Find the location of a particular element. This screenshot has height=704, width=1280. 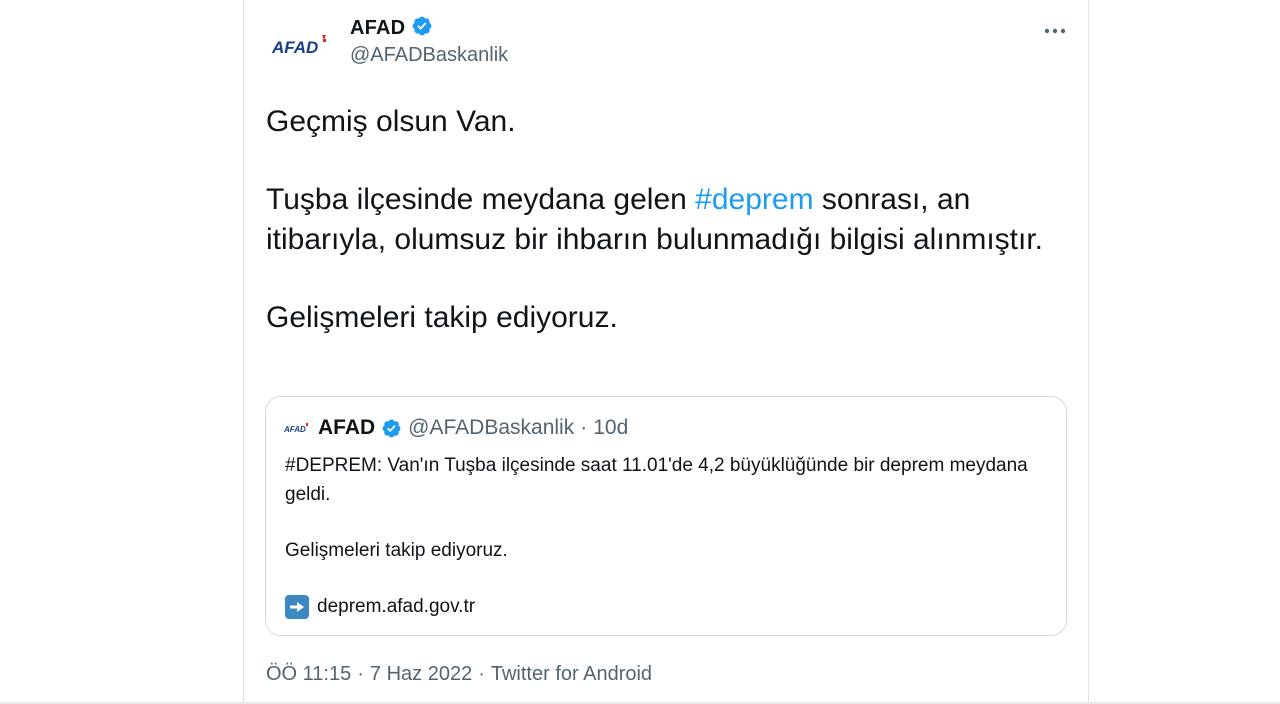

tweet-source-link: Twitter for Android is located at coordinates (571, 674).